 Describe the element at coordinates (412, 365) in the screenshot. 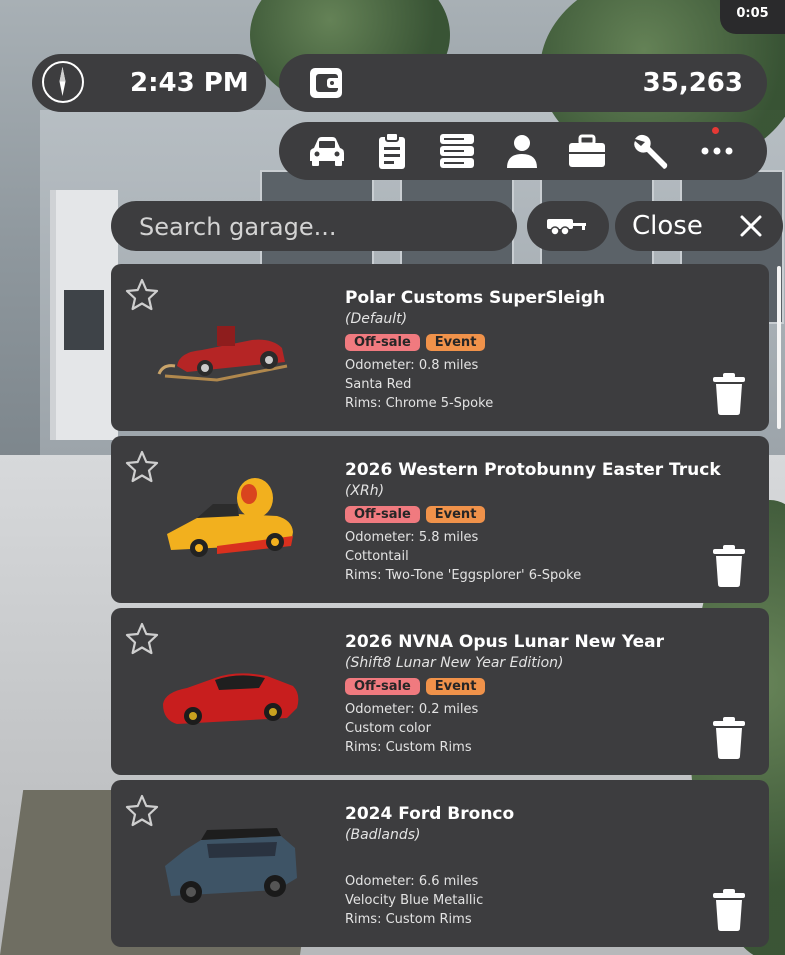

I see `car-odometer: Odometer: 0.8 miles` at that location.